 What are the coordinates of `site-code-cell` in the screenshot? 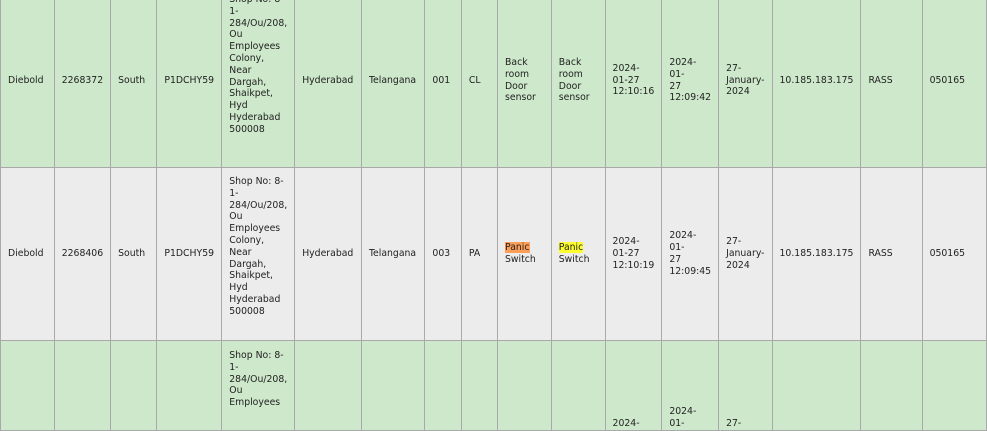 It's located at (189, 385).